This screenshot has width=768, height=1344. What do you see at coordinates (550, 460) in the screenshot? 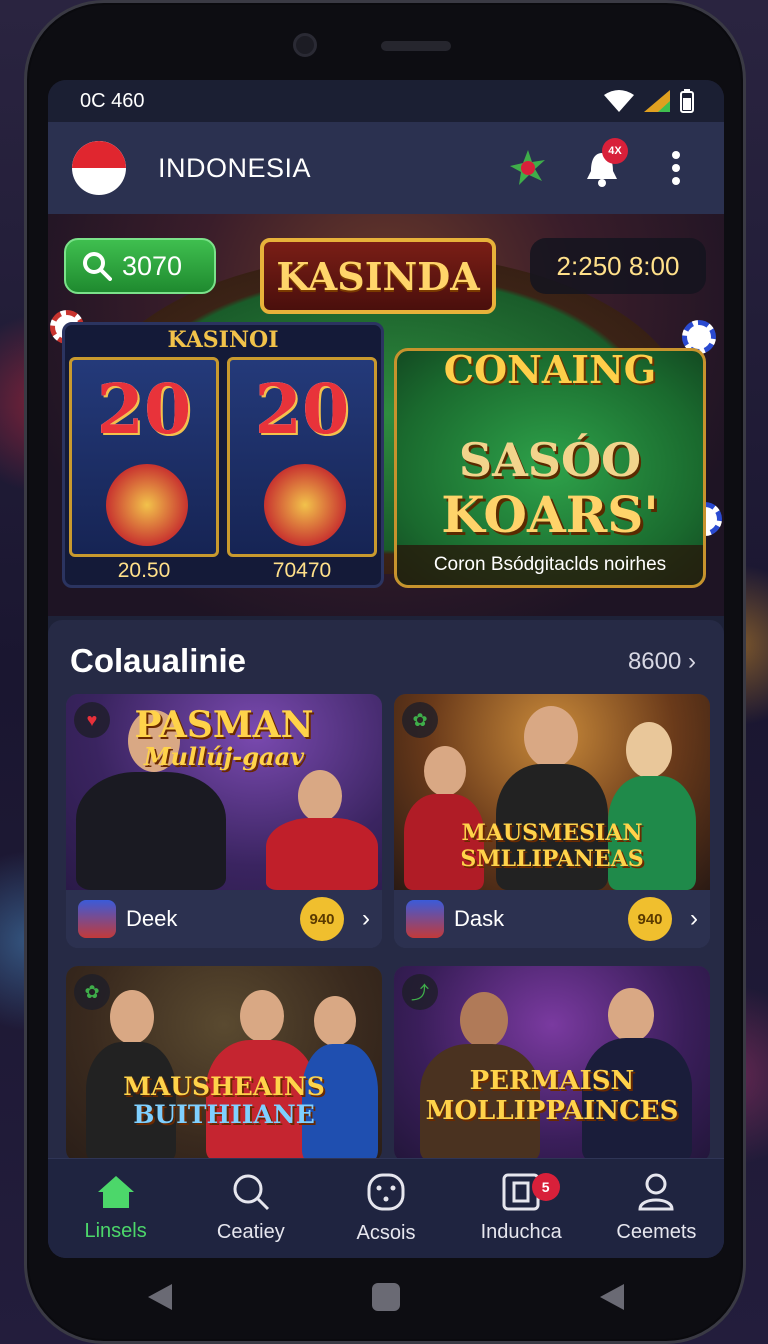
I see `featured-headline-1: SASÓO` at bounding box center [550, 460].